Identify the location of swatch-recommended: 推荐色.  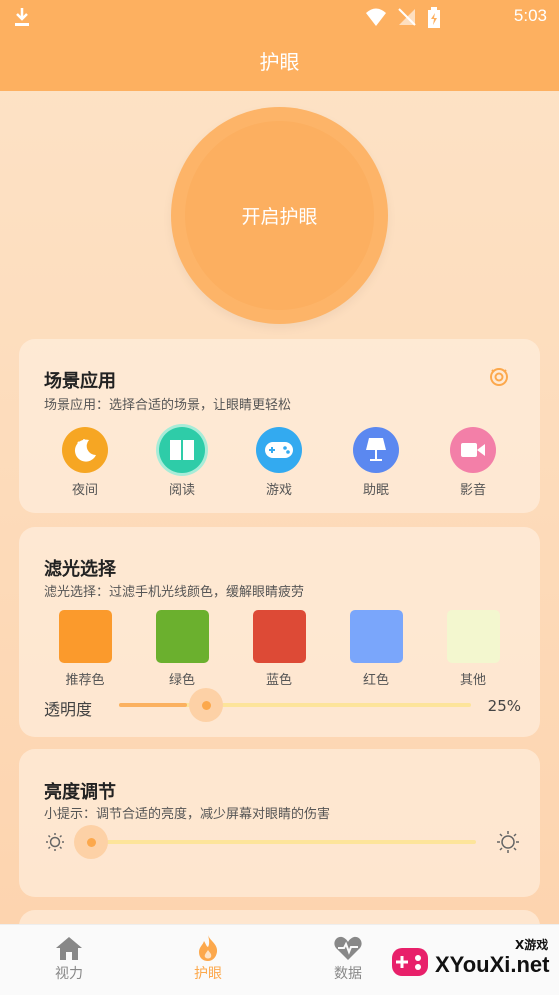
(85, 649).